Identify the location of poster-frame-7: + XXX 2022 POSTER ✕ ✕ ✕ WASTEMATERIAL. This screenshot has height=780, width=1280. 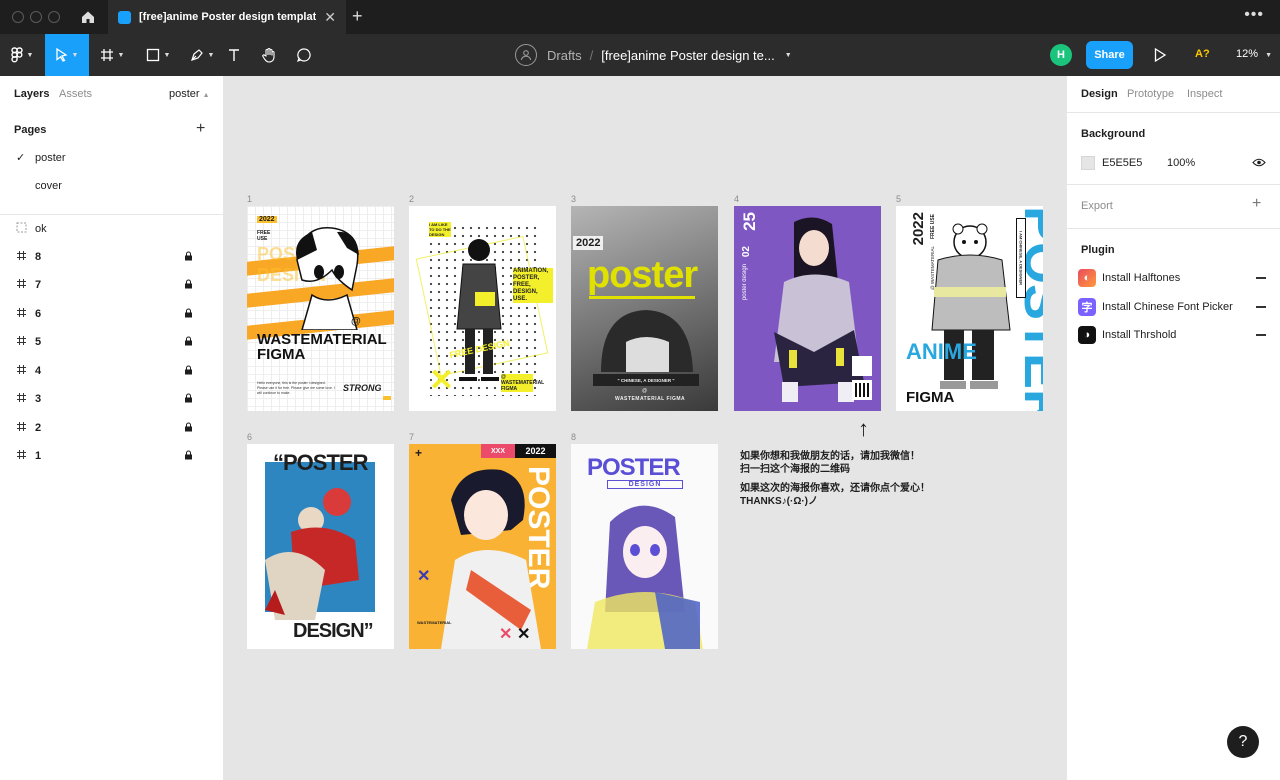
(482, 546).